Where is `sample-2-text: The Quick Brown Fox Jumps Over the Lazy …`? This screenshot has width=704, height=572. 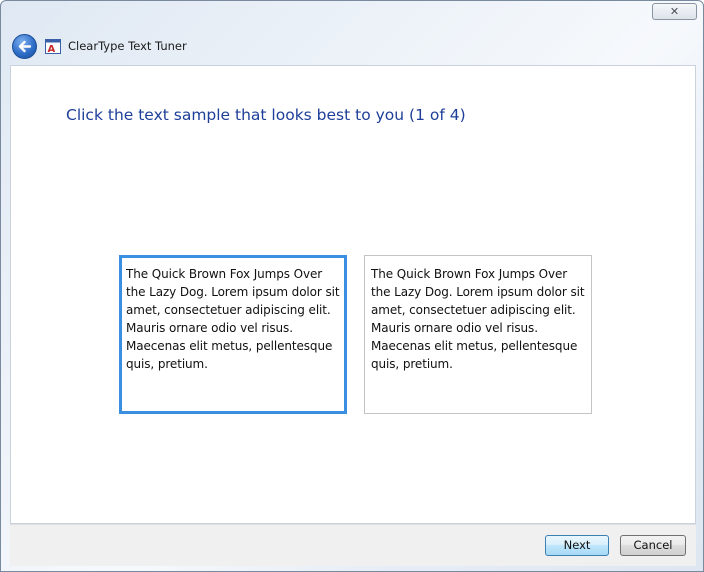
sample-2-text: The Quick Brown Fox Jumps Over the Lazy … is located at coordinates (478, 319).